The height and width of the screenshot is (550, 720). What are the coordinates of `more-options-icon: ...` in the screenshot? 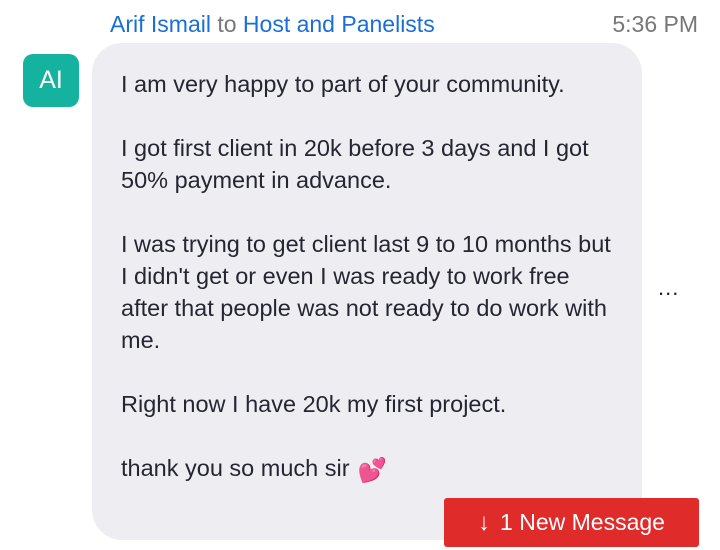 It's located at (668, 288).